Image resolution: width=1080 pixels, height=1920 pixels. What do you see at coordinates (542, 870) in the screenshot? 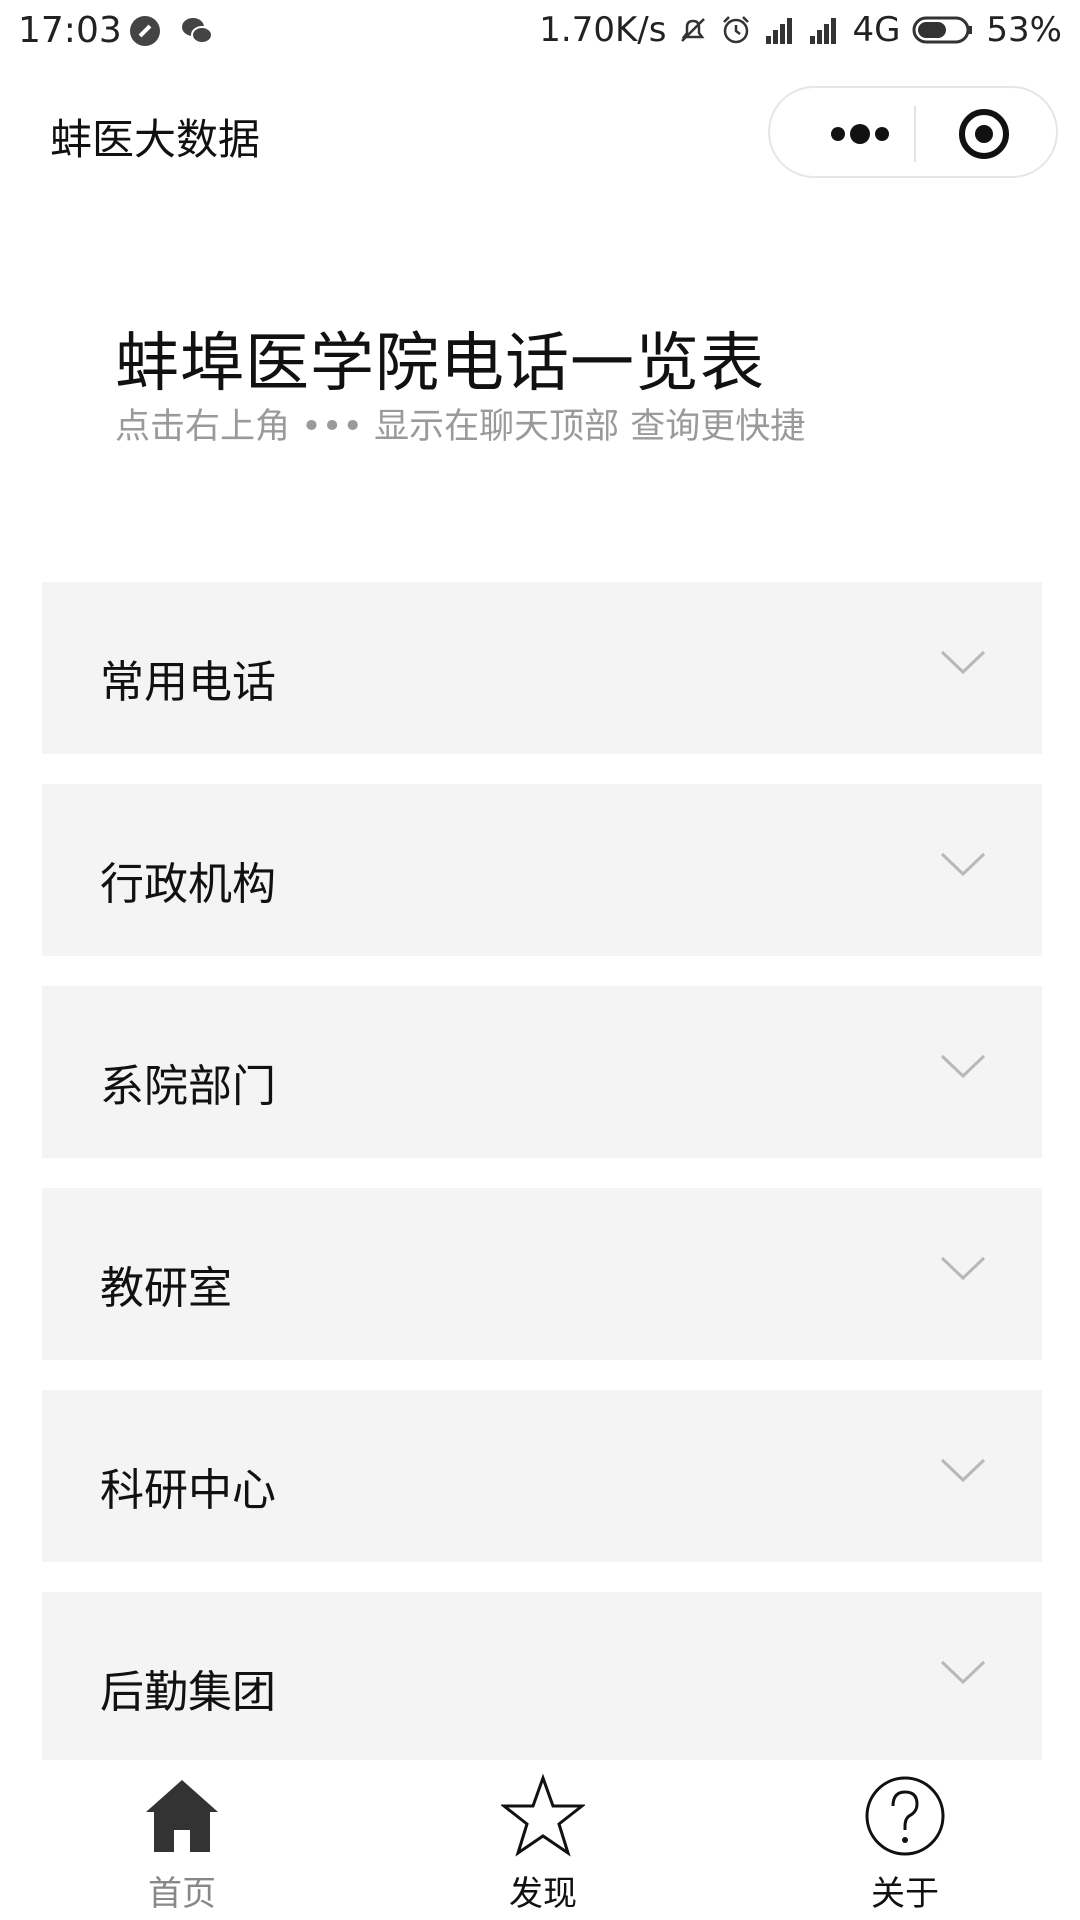
I see `section-administration: 行政机构` at bounding box center [542, 870].